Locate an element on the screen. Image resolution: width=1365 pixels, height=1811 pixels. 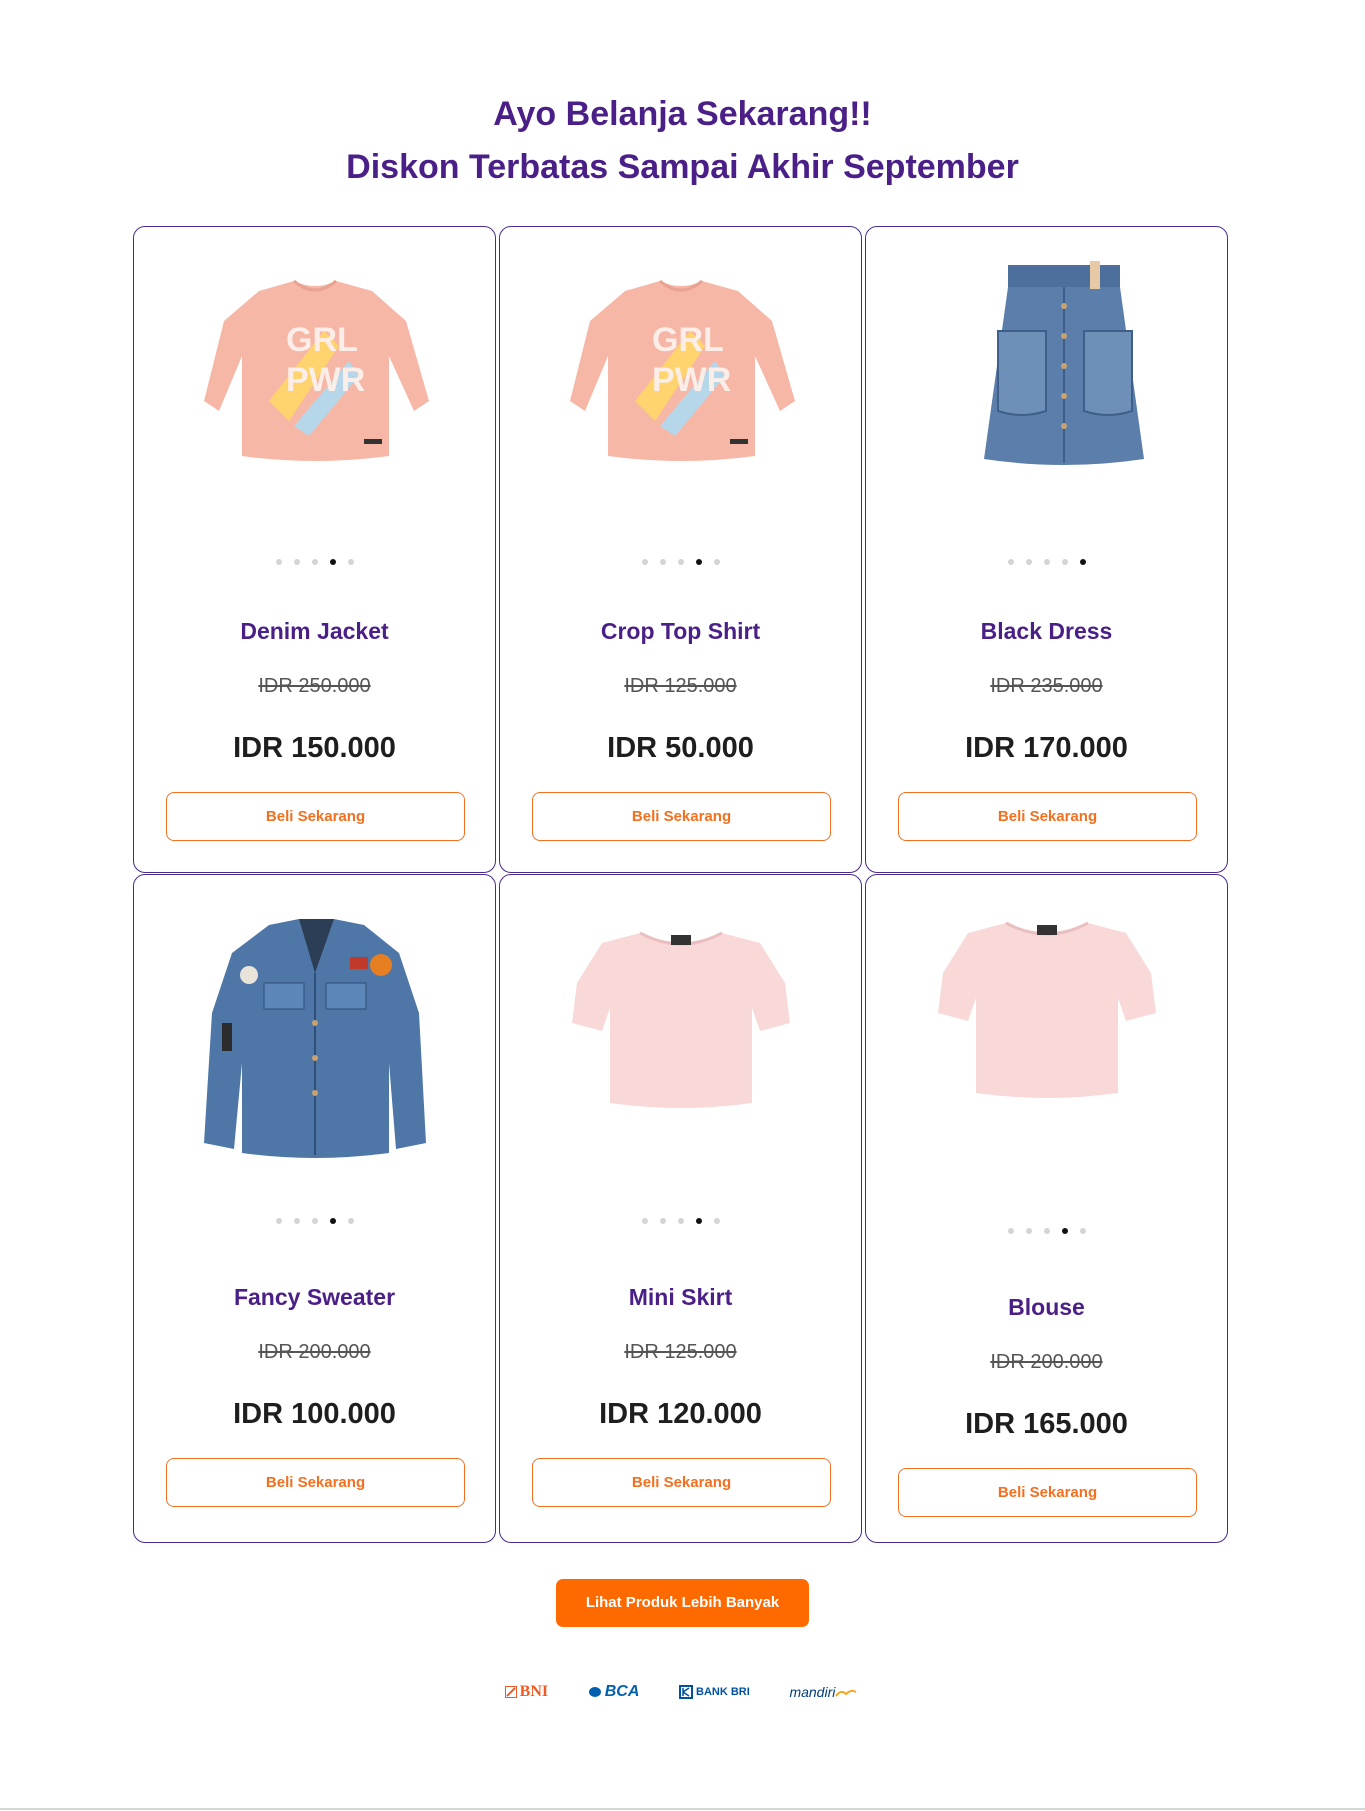
promo-heading-line1: Ayo Belanja Sekarang!! is located at coordinates (682, 114).